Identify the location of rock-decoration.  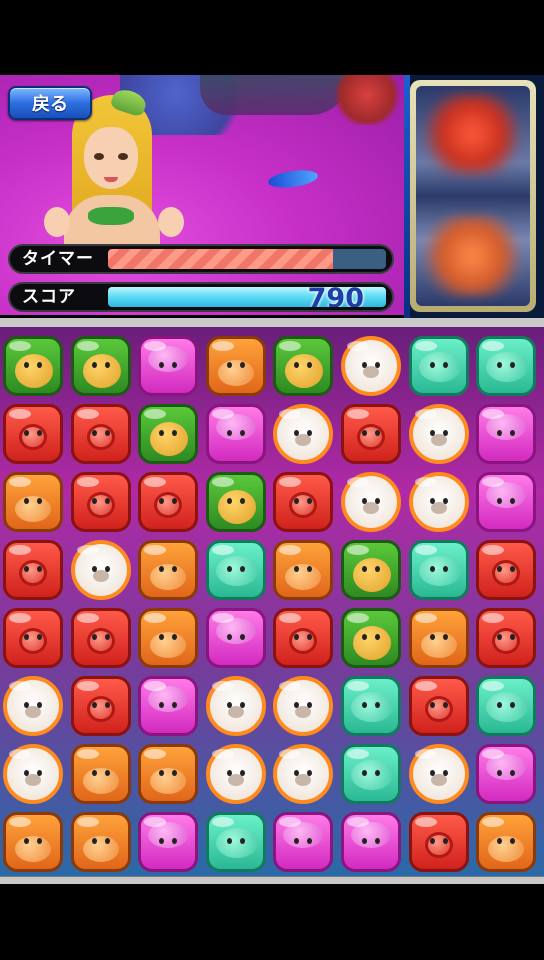
(275, 95).